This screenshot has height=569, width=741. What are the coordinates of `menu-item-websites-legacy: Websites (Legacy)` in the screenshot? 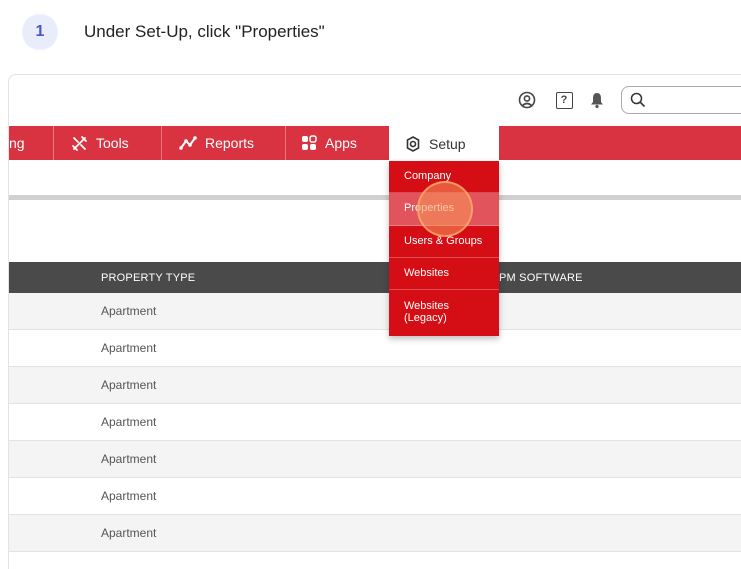 It's located at (444, 313).